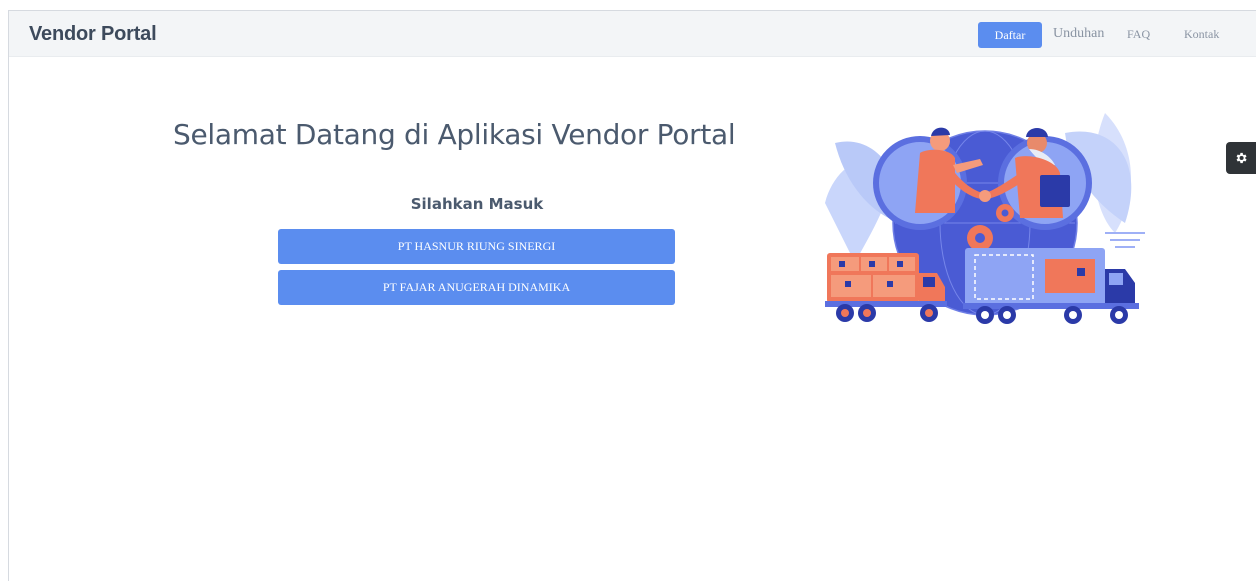 The width and height of the screenshot is (1256, 581). I want to click on nav-link-unduhan: Unduhan, so click(1078, 34).